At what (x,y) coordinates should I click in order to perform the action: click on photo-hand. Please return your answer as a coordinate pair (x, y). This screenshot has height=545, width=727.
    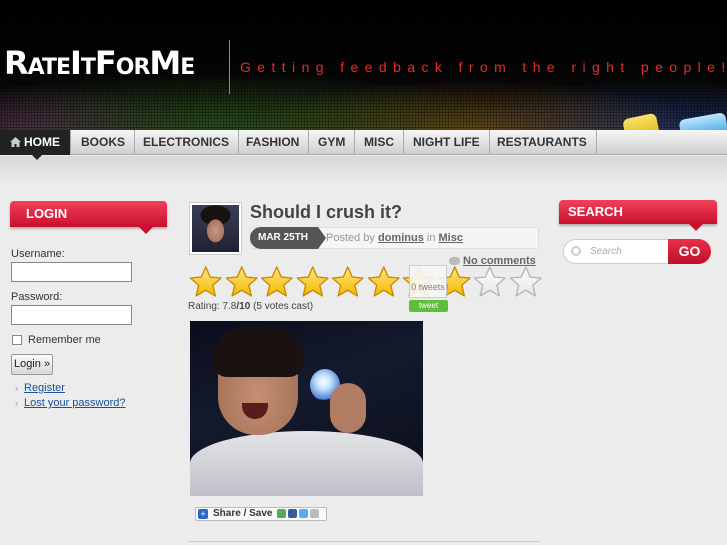
    Looking at the image, I should click on (348, 408).